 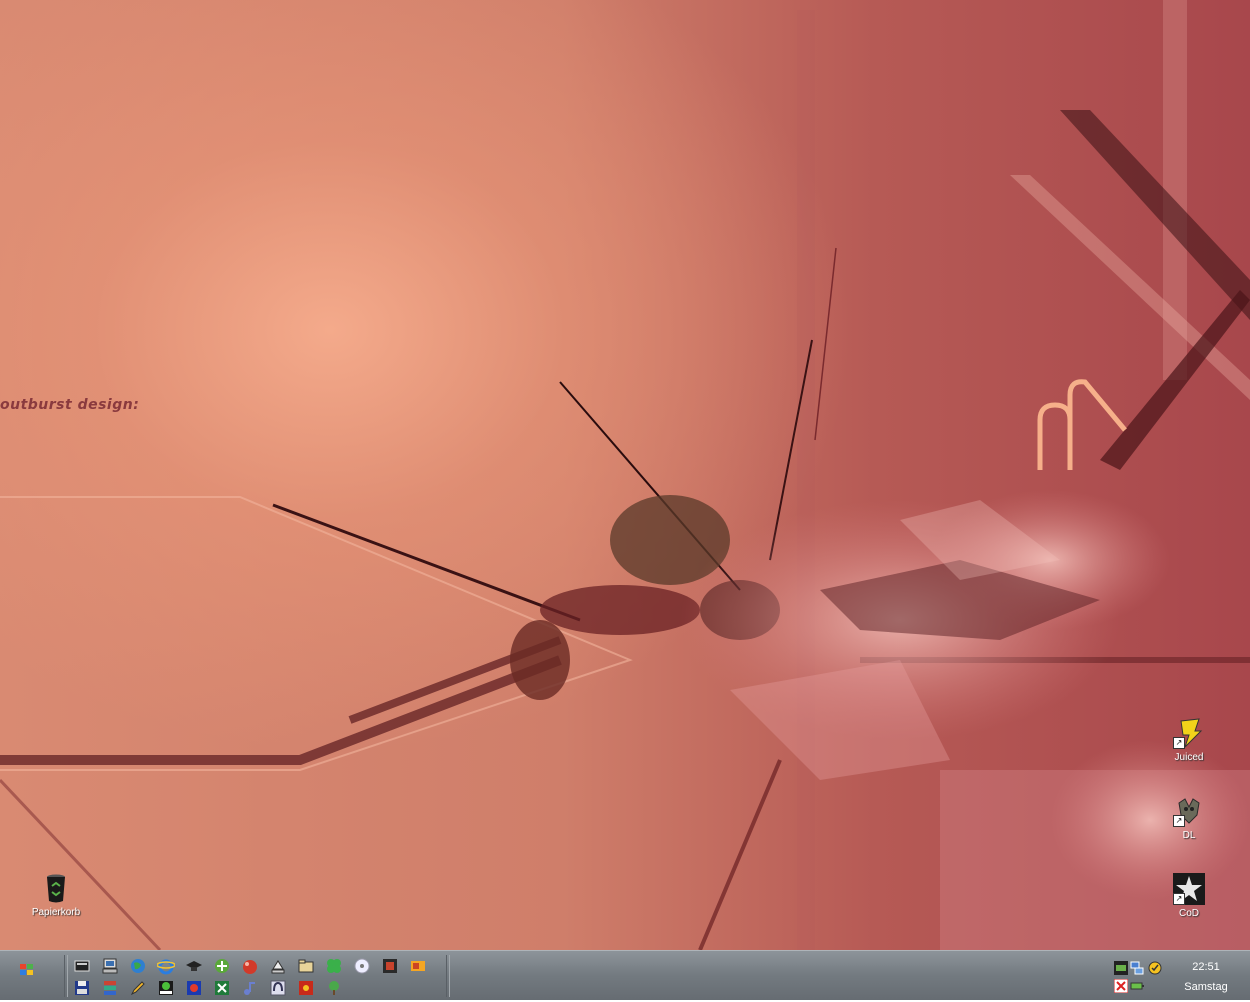 I want to click on cod-game-icon: ↗, so click(x=1189, y=889).